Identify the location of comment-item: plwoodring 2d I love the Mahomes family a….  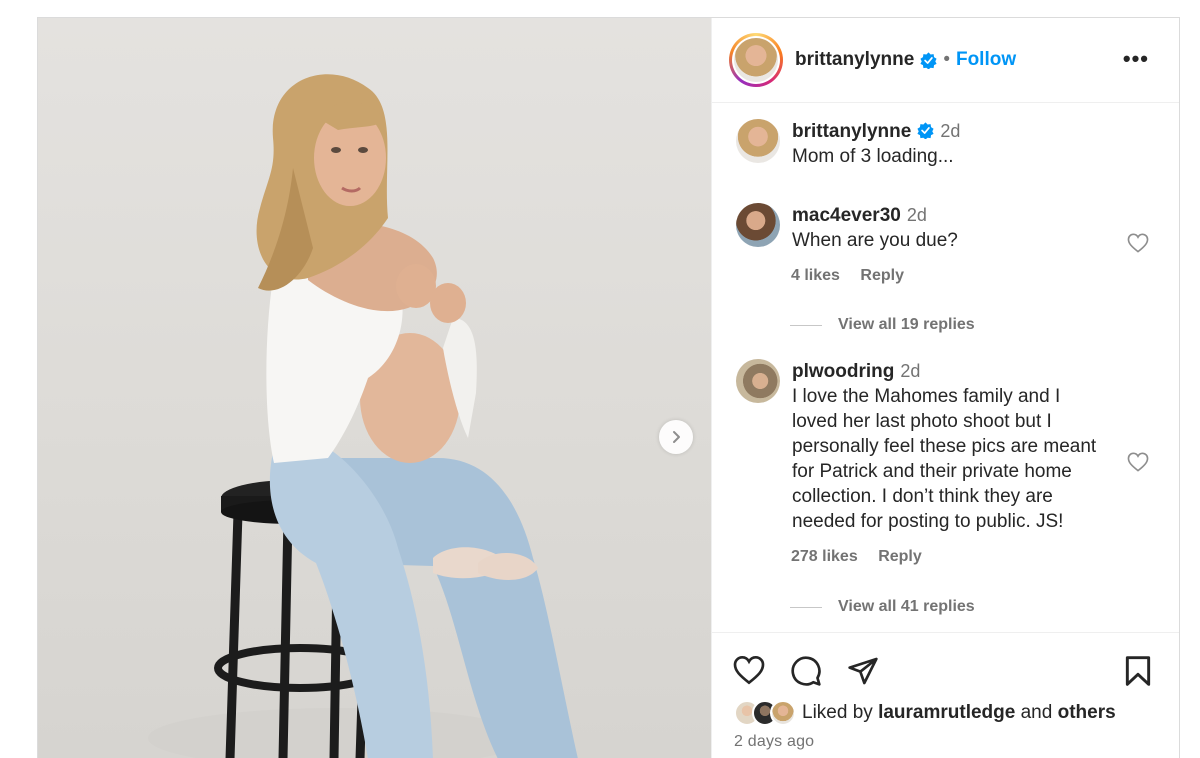
(948, 462).